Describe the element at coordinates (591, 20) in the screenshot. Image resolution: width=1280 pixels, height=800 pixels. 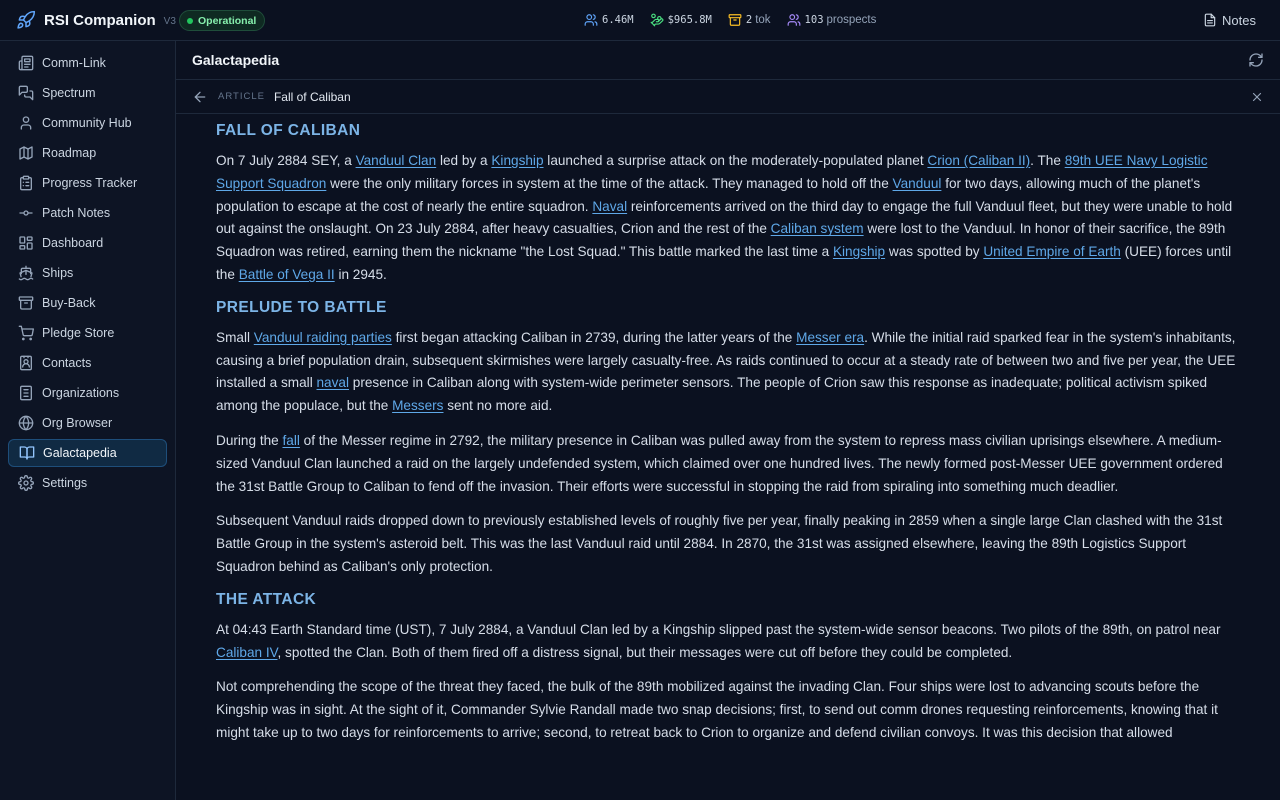
I see `users-icon` at that location.